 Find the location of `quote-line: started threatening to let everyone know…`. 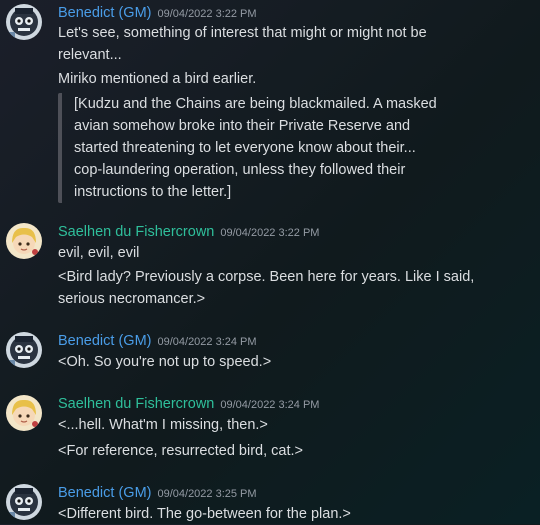

quote-line: started threatening to let everyone know… is located at coordinates (245, 148).